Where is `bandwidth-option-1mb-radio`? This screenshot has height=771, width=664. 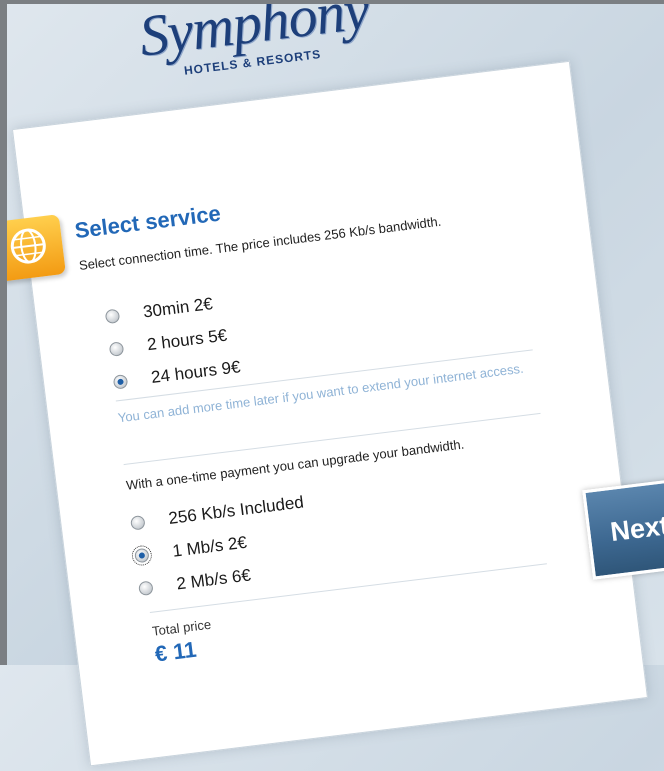 bandwidth-option-1mb-radio is located at coordinates (142, 556).